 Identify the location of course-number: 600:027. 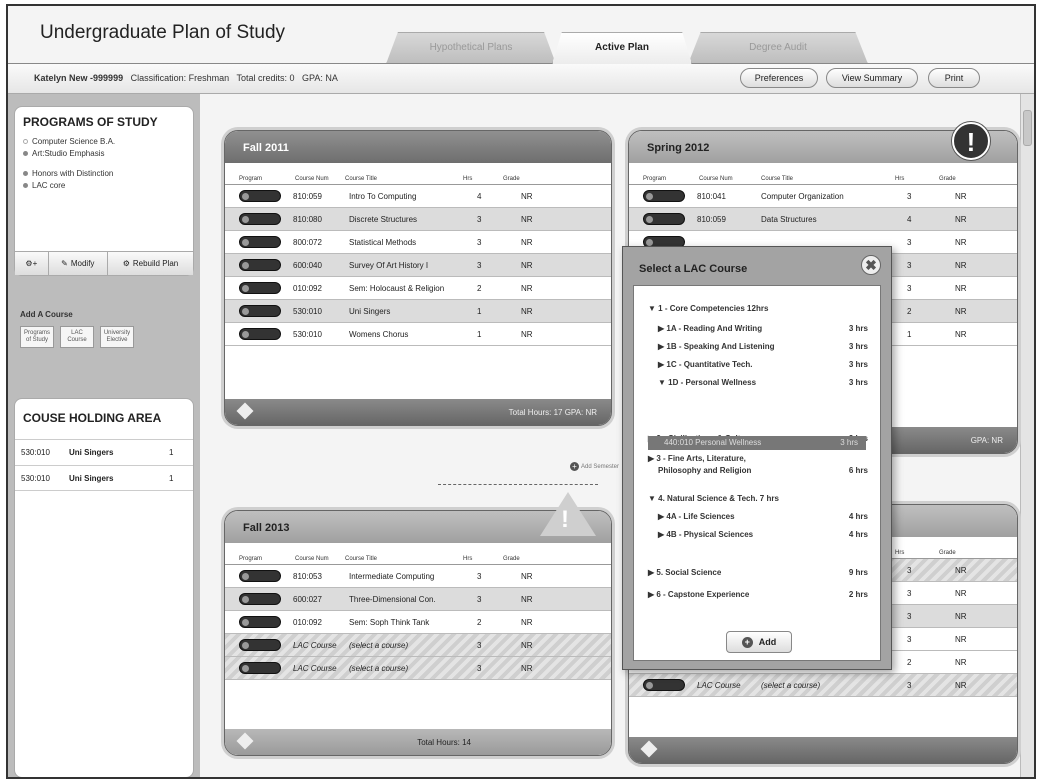
(307, 599).